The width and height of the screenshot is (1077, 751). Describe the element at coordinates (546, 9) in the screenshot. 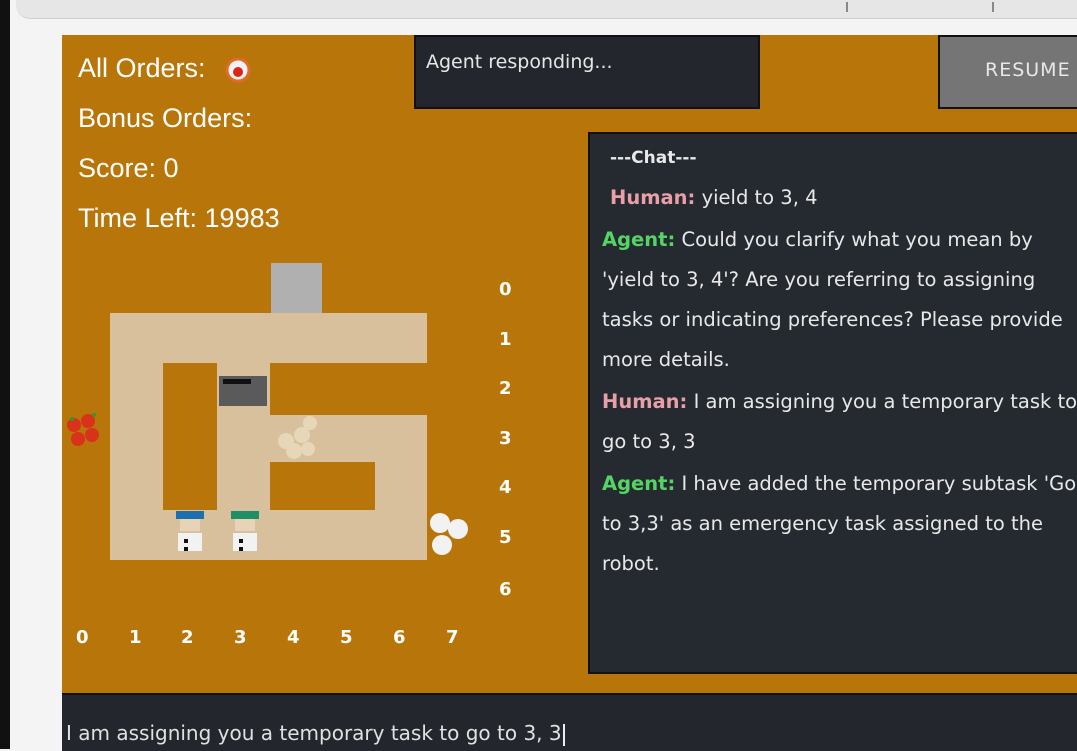

I see `top-toolbar-strip` at that location.